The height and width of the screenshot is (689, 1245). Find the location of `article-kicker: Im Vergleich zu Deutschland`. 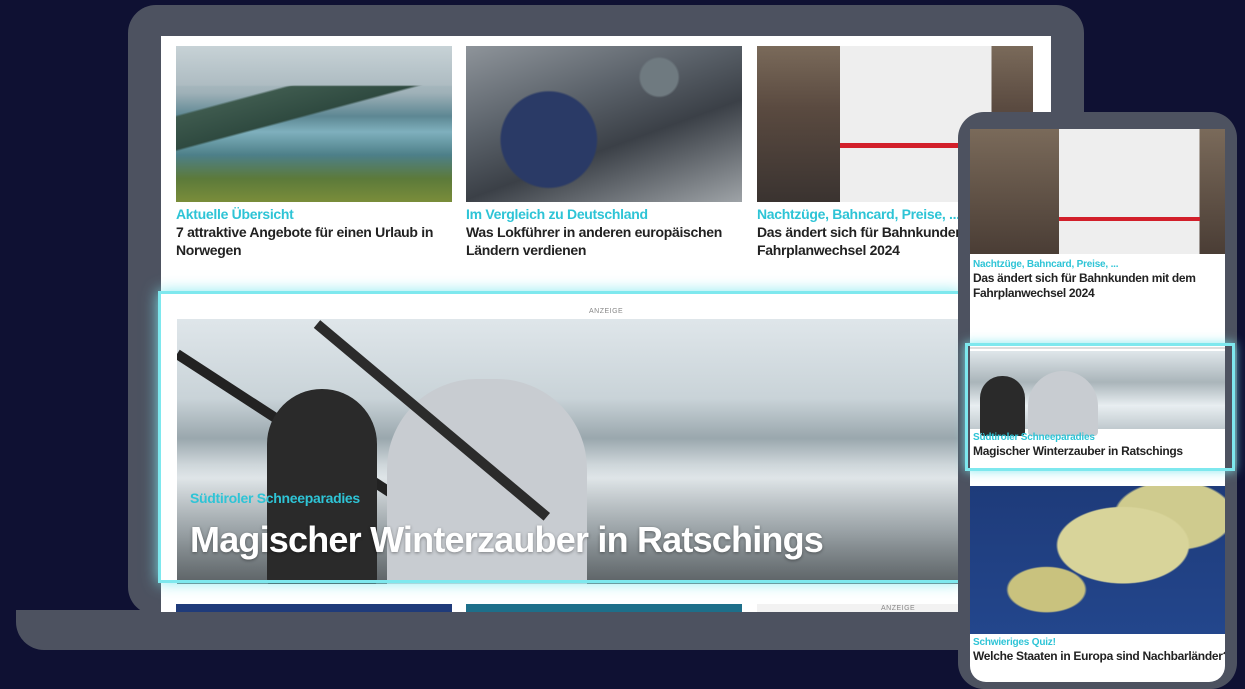

article-kicker: Im Vergleich zu Deutschland is located at coordinates (557, 214).